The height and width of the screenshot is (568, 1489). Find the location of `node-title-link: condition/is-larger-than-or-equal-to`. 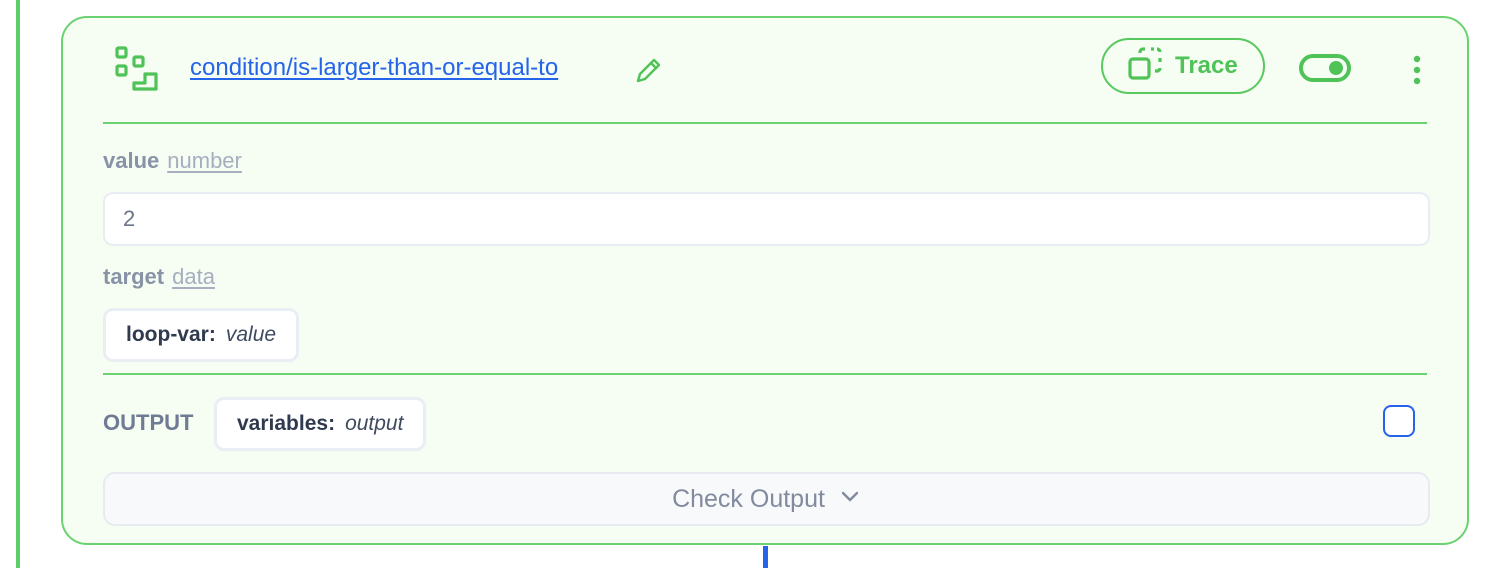

node-title-link: condition/is-larger-than-or-equal-to is located at coordinates (374, 68).